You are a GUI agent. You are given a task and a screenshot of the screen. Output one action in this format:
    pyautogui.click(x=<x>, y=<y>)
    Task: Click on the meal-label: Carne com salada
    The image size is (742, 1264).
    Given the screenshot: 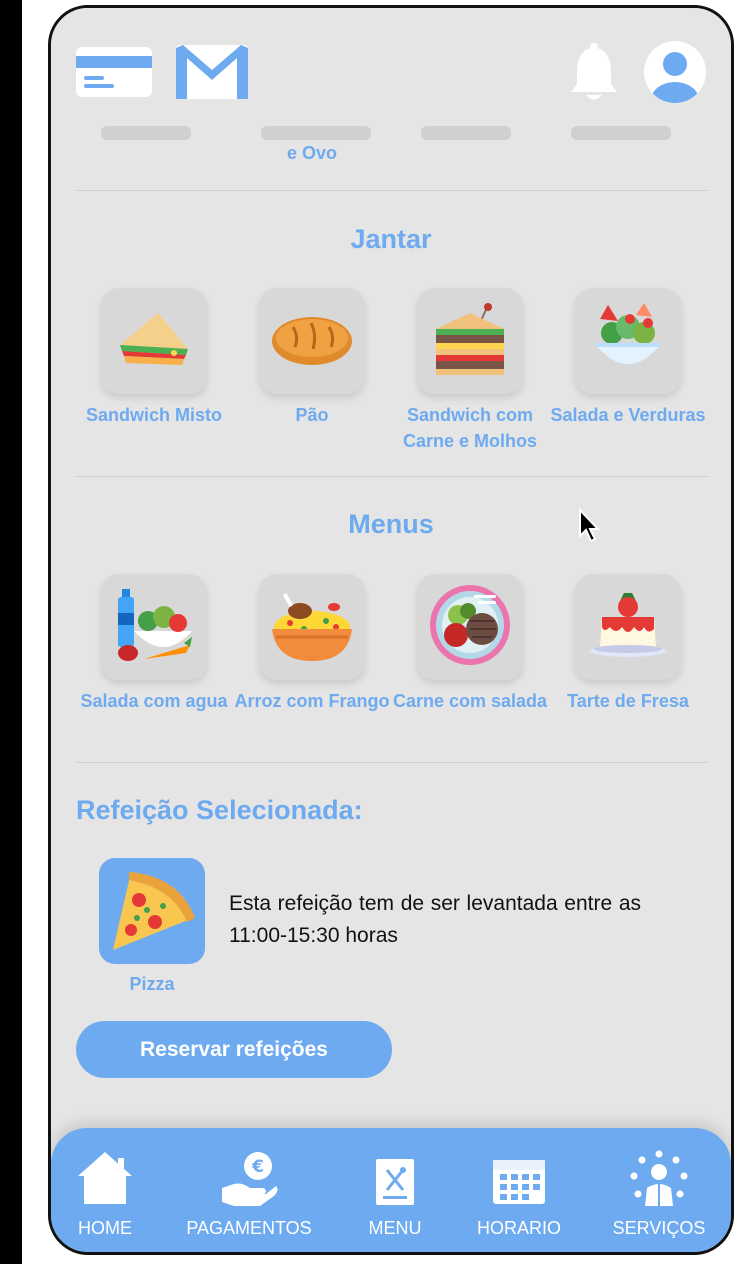 What is the action you would take?
    pyautogui.click(x=470, y=701)
    